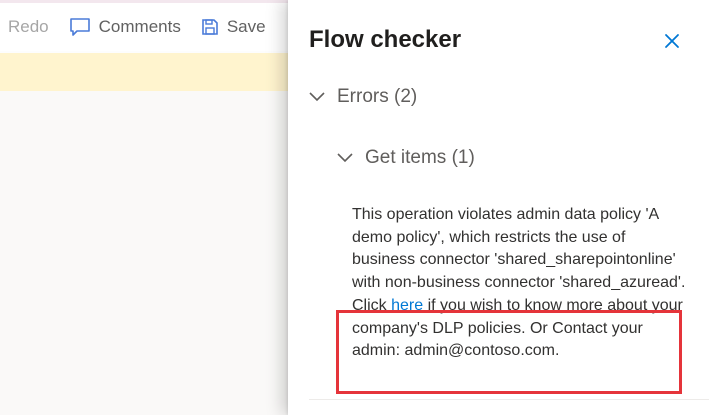 The height and width of the screenshot is (415, 709). I want to click on redo-label: Redo, so click(28, 26).